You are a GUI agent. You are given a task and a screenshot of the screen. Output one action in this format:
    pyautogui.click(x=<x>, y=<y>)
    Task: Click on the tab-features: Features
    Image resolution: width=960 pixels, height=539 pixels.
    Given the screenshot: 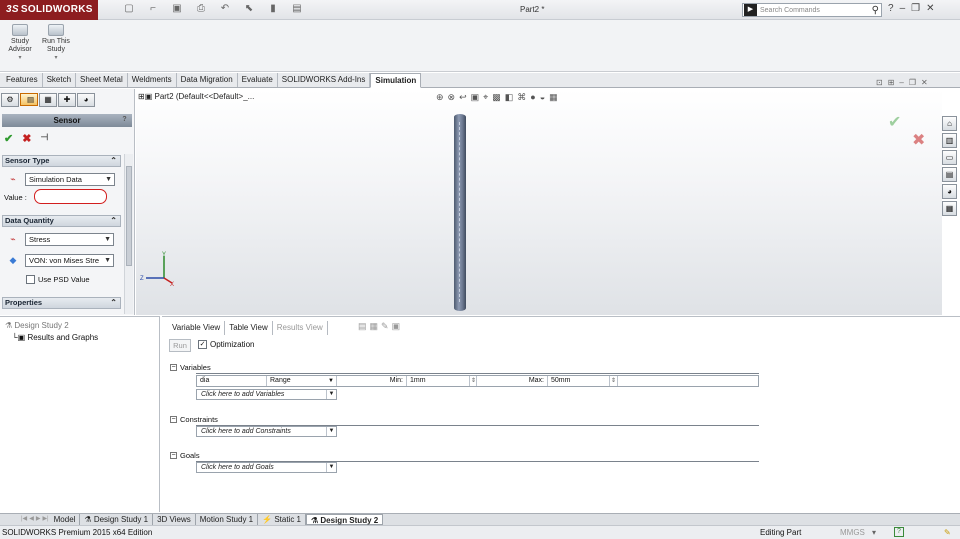 What is the action you would take?
    pyautogui.click(x=22, y=80)
    